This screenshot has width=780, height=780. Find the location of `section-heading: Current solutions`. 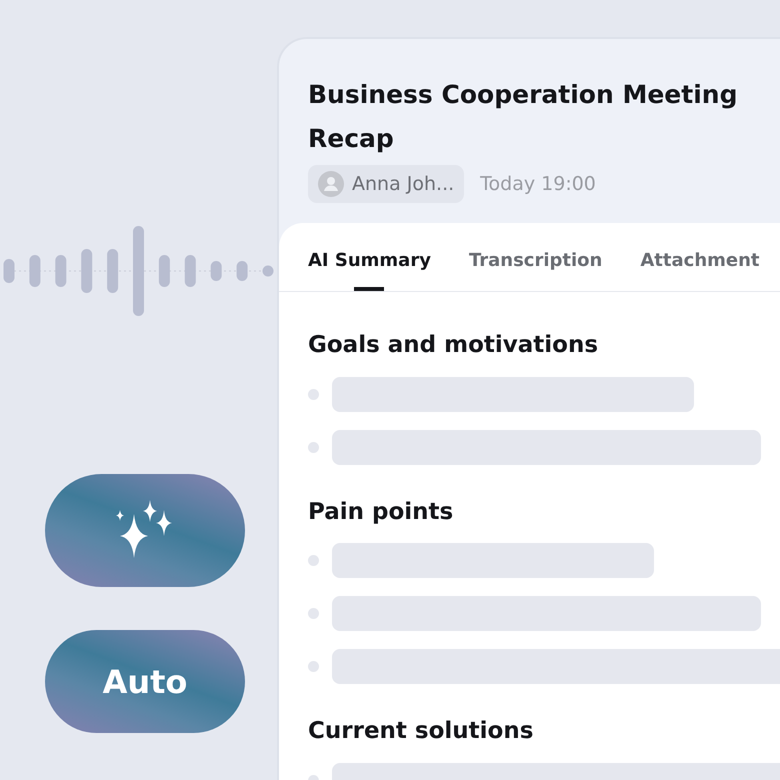

section-heading: Current solutions is located at coordinates (421, 731).